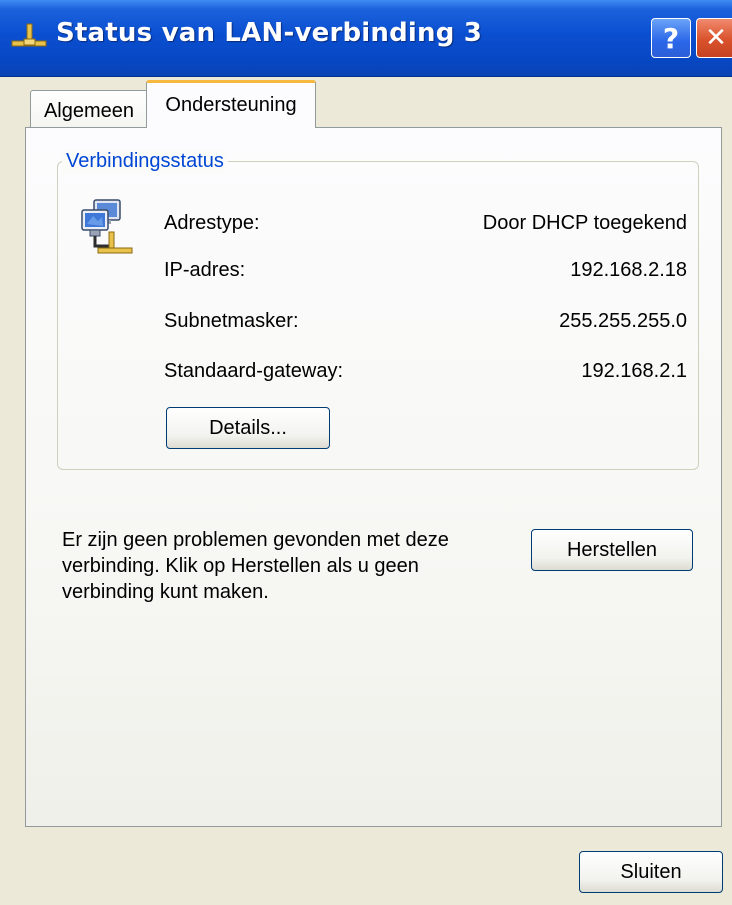  What do you see at coordinates (584, 223) in the screenshot?
I see `address-type-value: Door DHCP toegekend` at bounding box center [584, 223].